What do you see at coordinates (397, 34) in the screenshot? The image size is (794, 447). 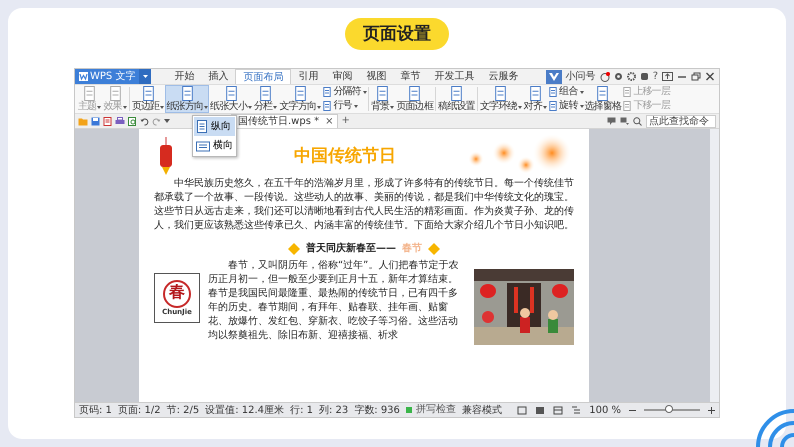 I see `slide-title: 页面设置` at bounding box center [397, 34].